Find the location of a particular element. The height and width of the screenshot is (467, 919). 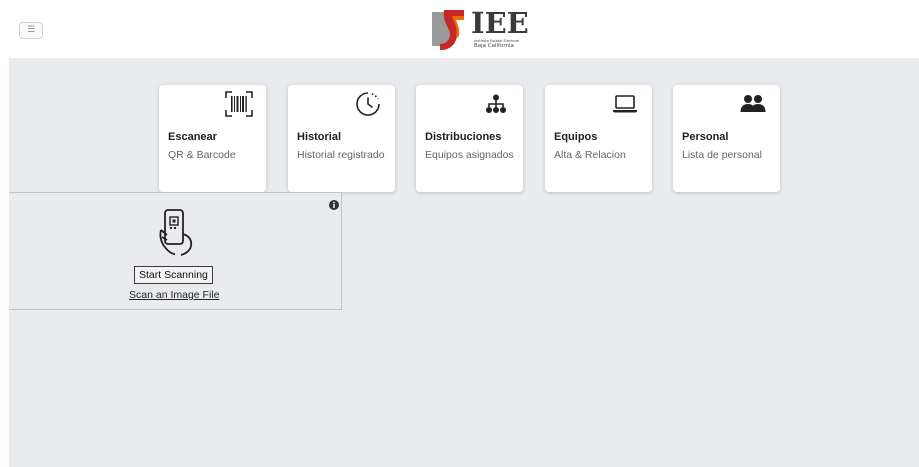

sitemap-icon is located at coordinates (496, 104).